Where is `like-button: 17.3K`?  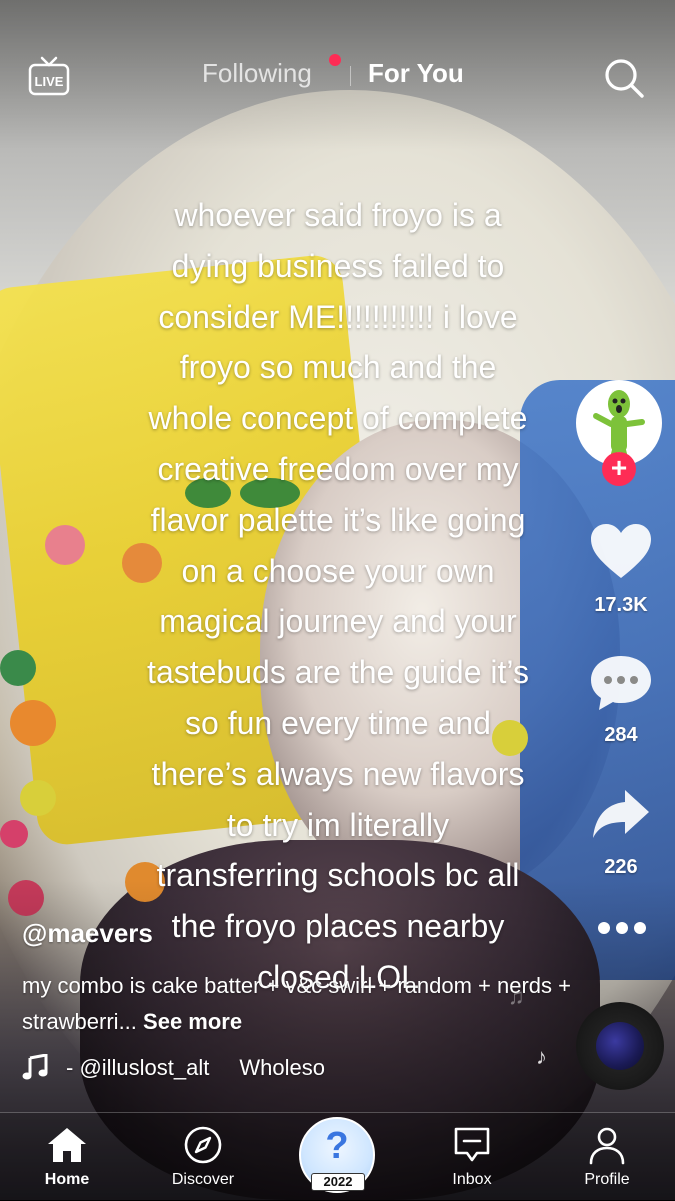 like-button: 17.3K is located at coordinates (621, 569).